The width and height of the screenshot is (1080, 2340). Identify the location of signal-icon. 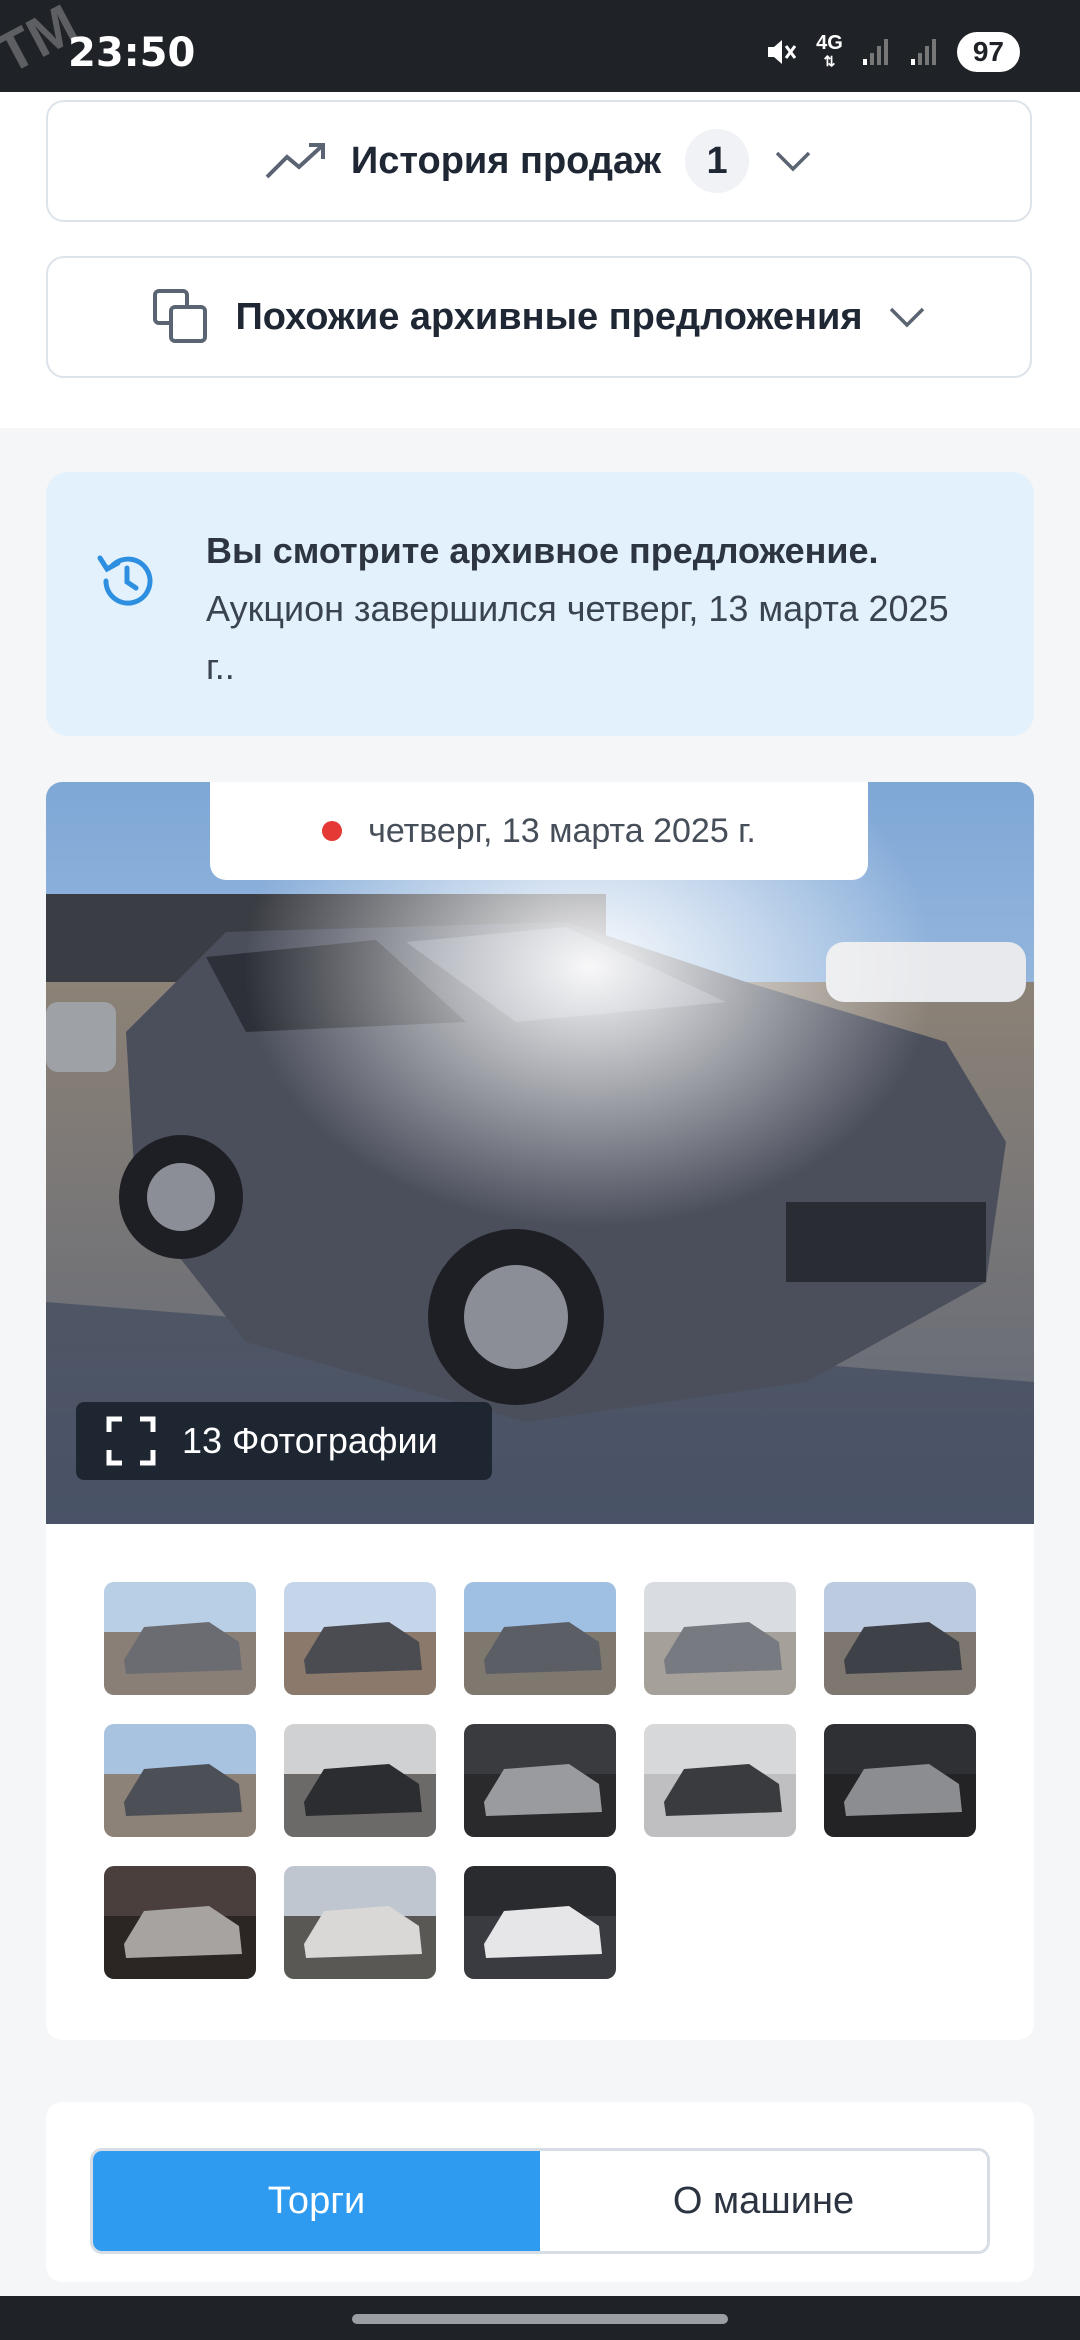
(875, 52).